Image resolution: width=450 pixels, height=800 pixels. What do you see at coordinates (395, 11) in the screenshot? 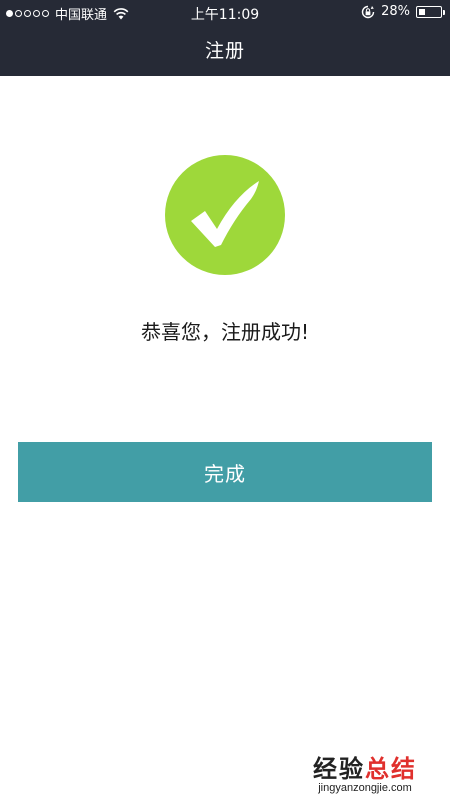
I see `battery-percent: 28%` at bounding box center [395, 11].